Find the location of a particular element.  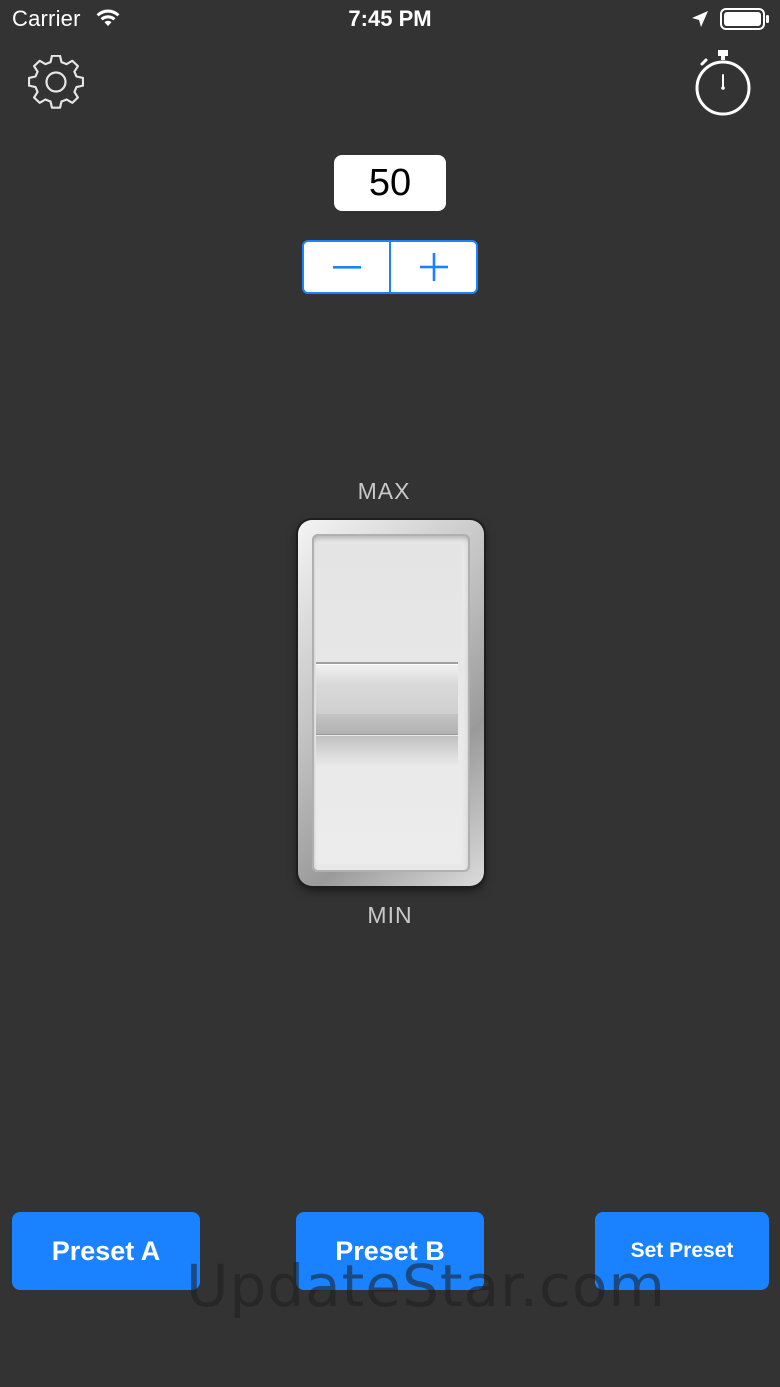

location-arrow-icon is located at coordinates (700, 19).